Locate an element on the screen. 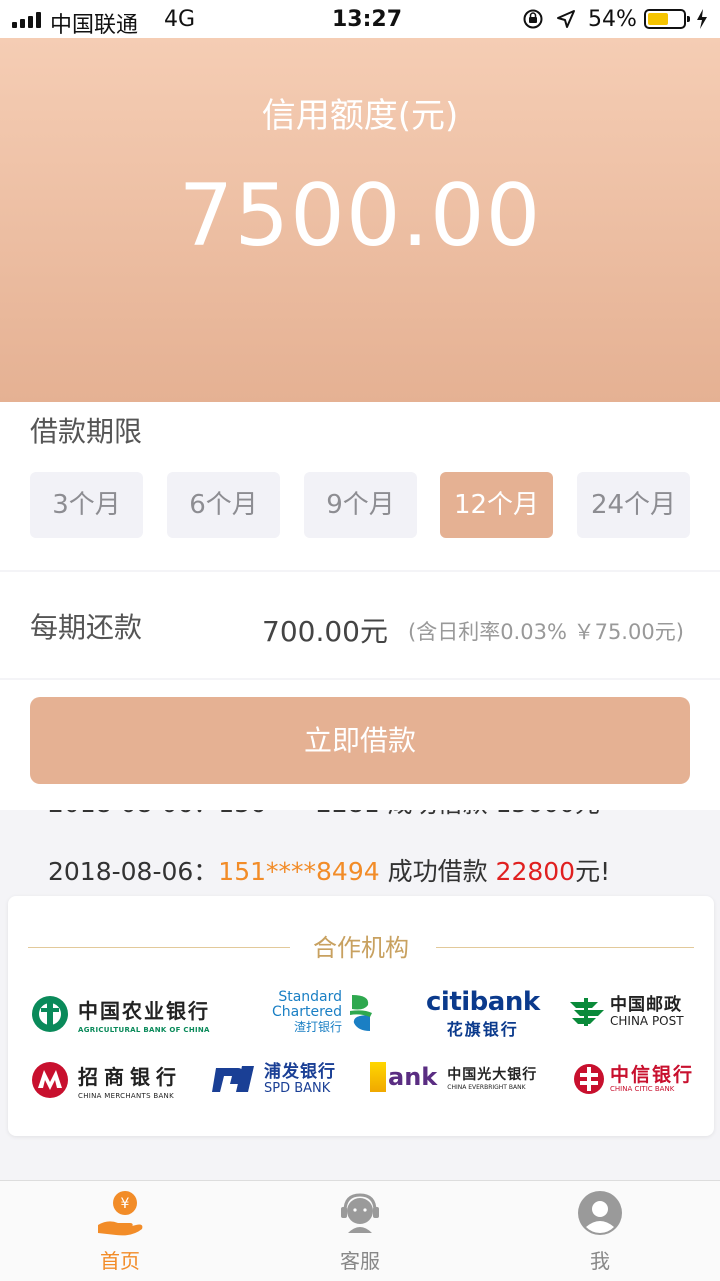  ticker-amount: 22800 is located at coordinates (535, 871).